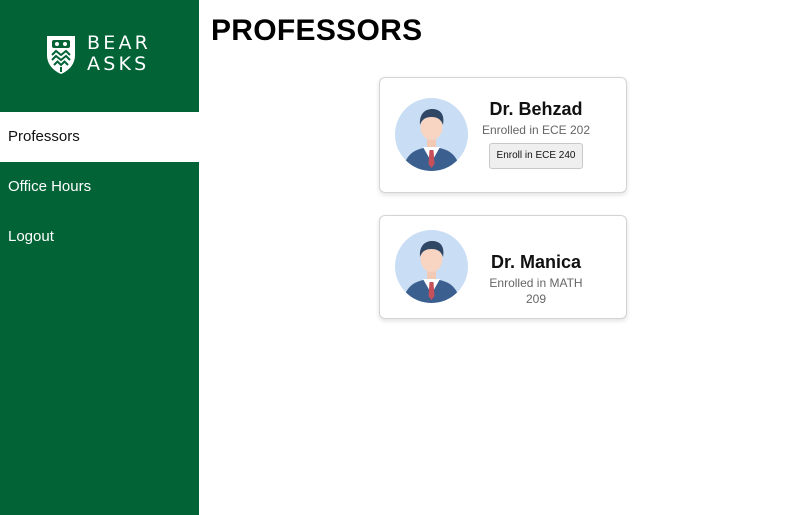  I want to click on professor-name: Dr. Behzad, so click(536, 109).